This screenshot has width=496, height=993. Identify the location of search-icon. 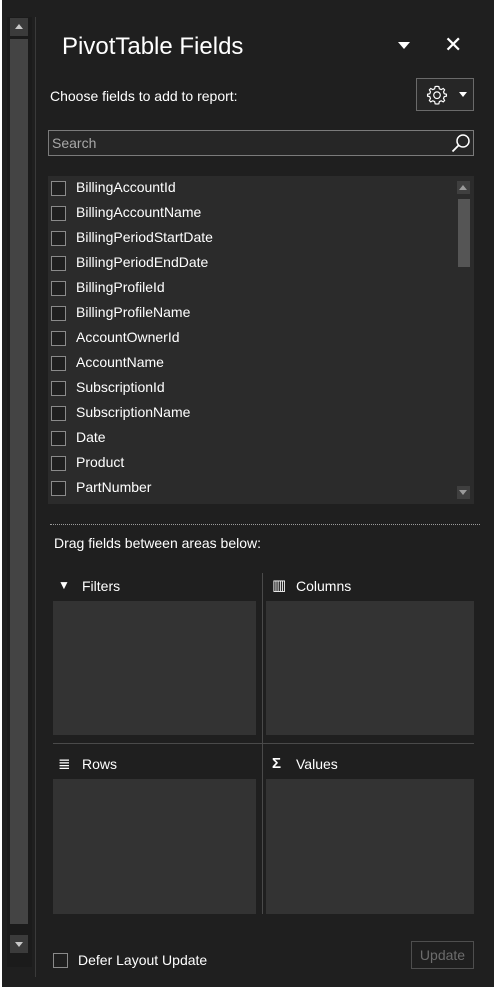
(461, 143).